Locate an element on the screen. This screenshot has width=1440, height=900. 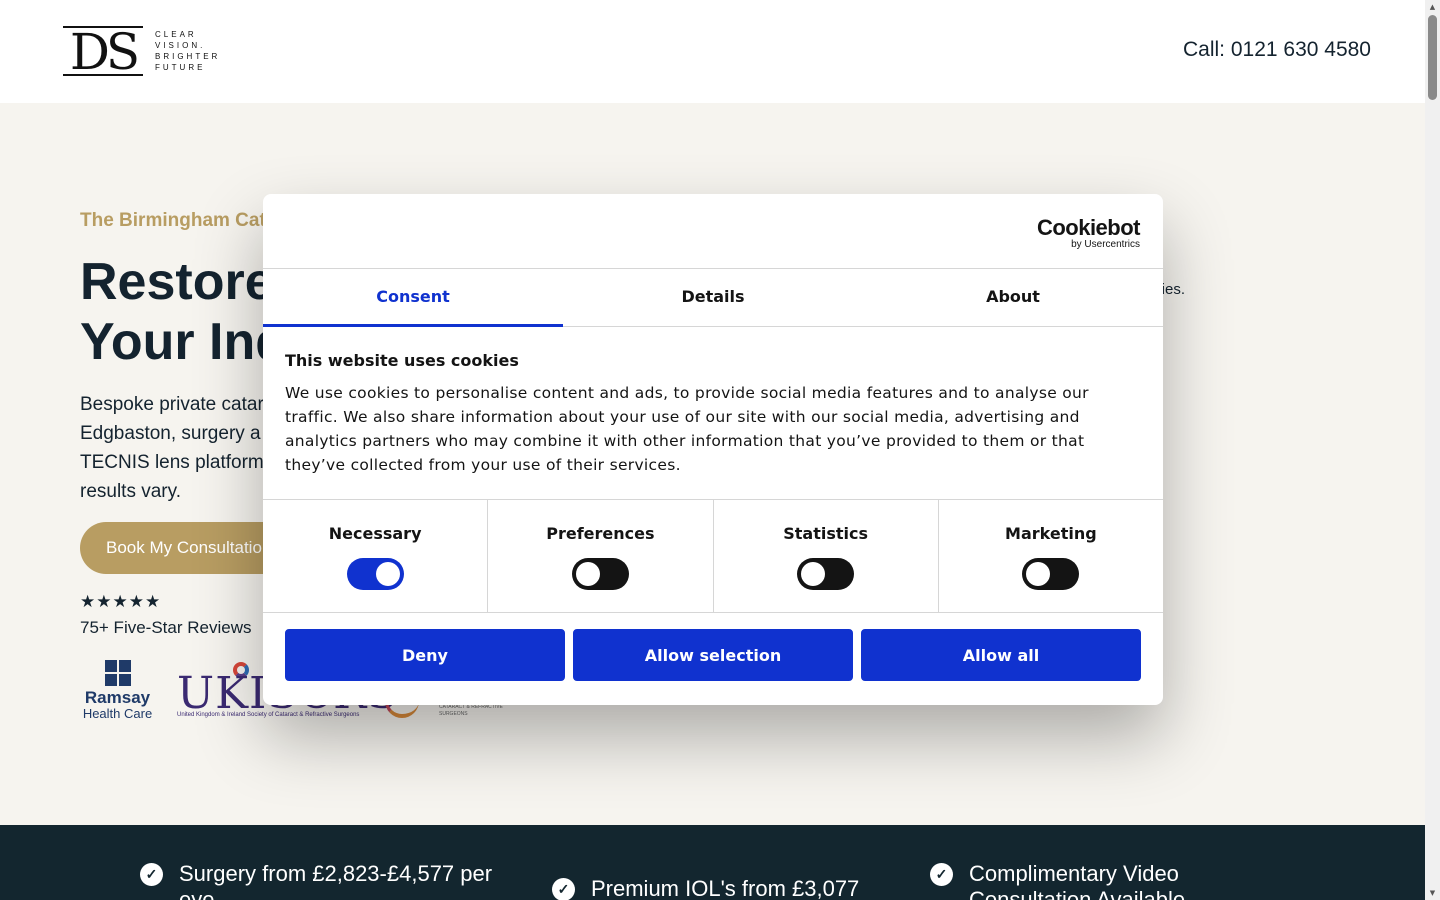
usp-item: ✓ Surgery from £2,823-£4,577 per eye is located at coordinates (330, 880).